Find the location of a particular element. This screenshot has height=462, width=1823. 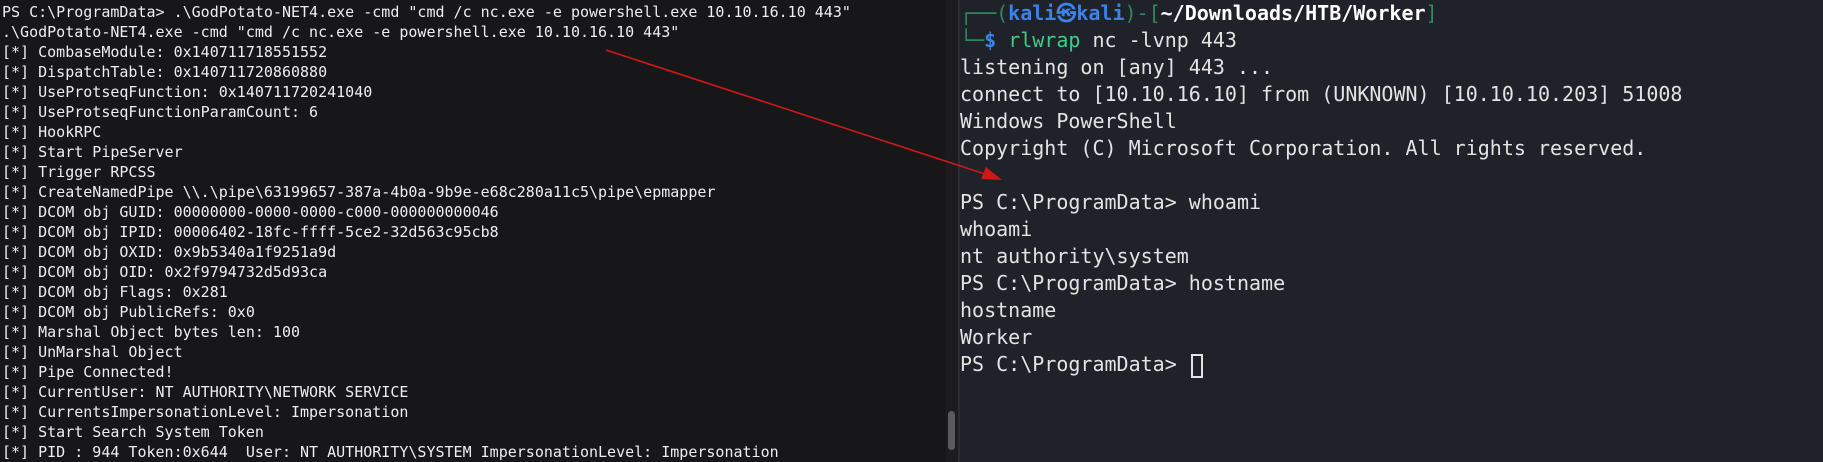

terminal-input-line: PS C:\ProgramData> is located at coordinates (1321, 364).